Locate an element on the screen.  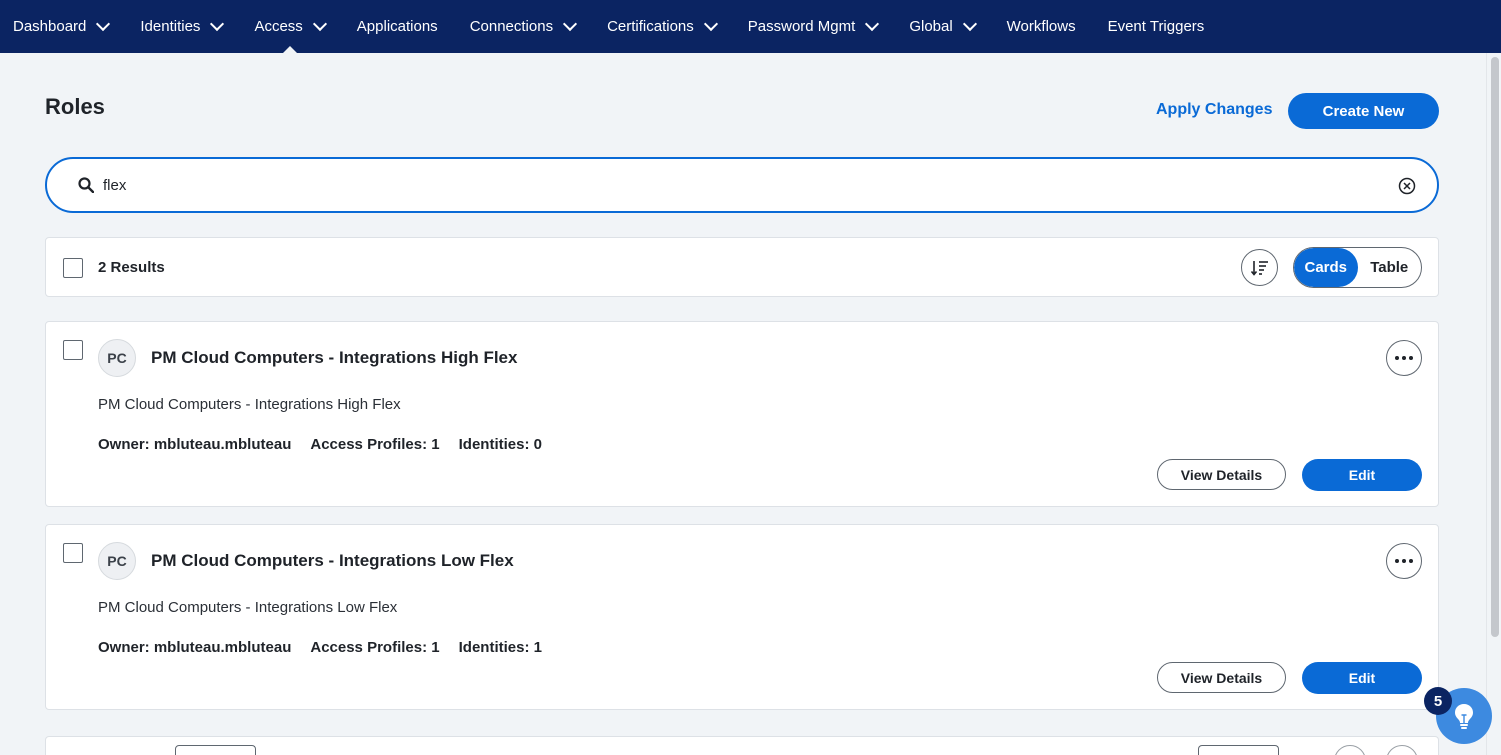
nav-item-dashboard: Dashboard is located at coordinates (62, 26).